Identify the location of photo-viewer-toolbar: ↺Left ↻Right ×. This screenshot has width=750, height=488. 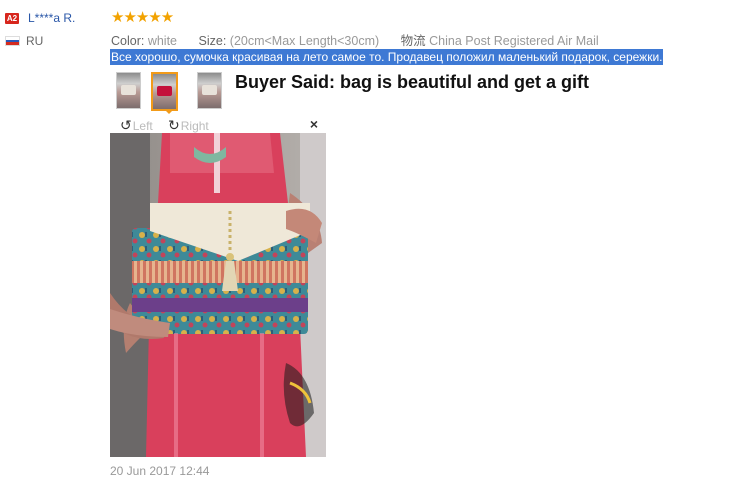
(218, 125).